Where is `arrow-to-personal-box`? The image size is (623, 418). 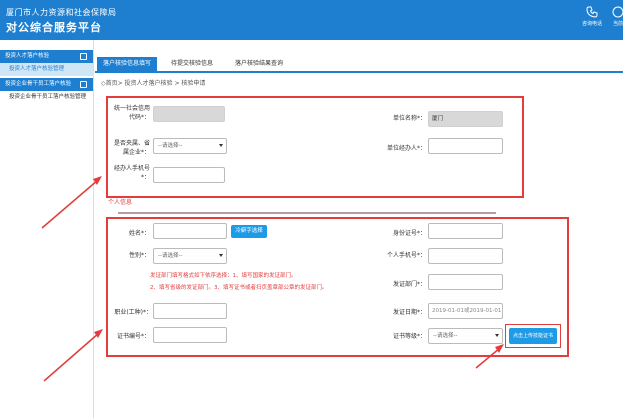
arrow-to-personal-box is located at coordinates (73, 355).